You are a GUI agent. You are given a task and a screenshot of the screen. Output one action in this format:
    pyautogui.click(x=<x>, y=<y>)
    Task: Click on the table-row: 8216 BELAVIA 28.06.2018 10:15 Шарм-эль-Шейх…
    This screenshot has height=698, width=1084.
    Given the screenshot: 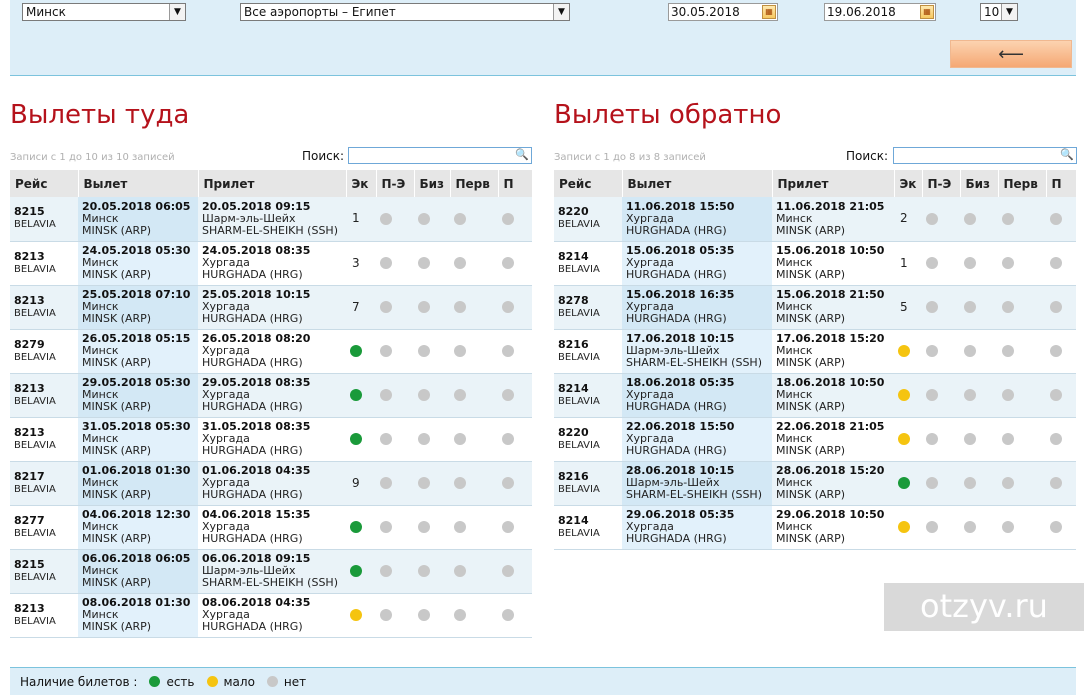 What is the action you would take?
    pyautogui.click(x=815, y=483)
    